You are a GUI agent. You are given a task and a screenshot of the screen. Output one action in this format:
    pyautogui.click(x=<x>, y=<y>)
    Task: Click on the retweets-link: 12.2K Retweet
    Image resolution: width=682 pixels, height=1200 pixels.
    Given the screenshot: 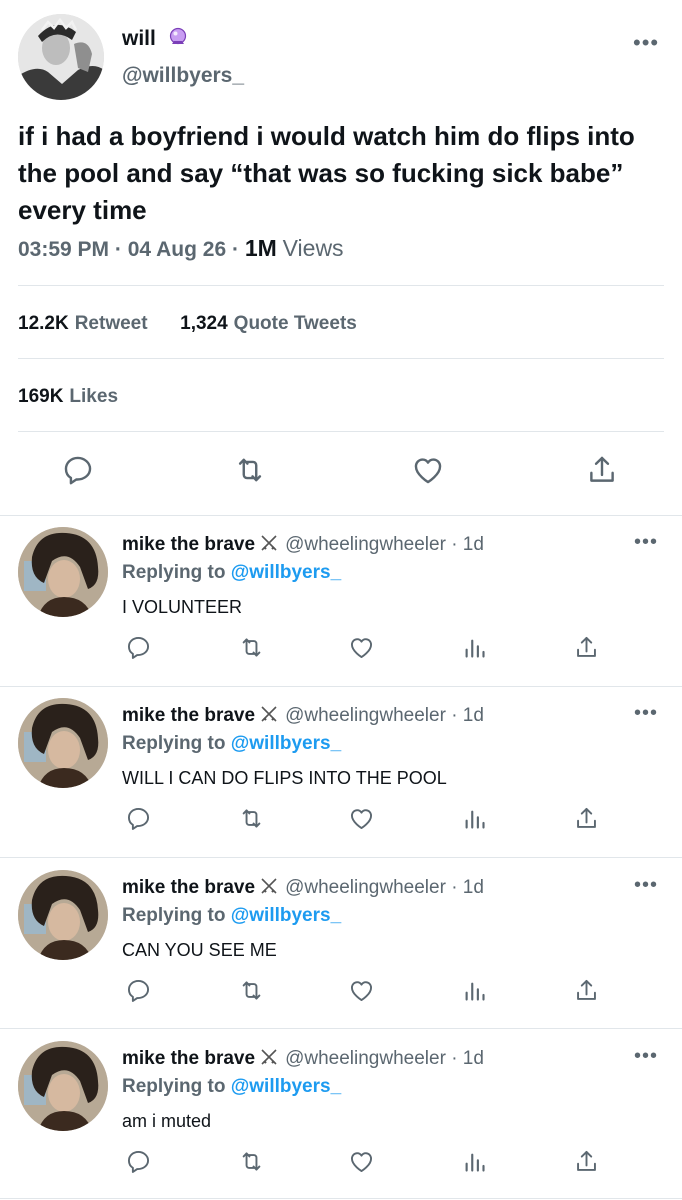 What is the action you would take?
    pyautogui.click(x=85, y=323)
    